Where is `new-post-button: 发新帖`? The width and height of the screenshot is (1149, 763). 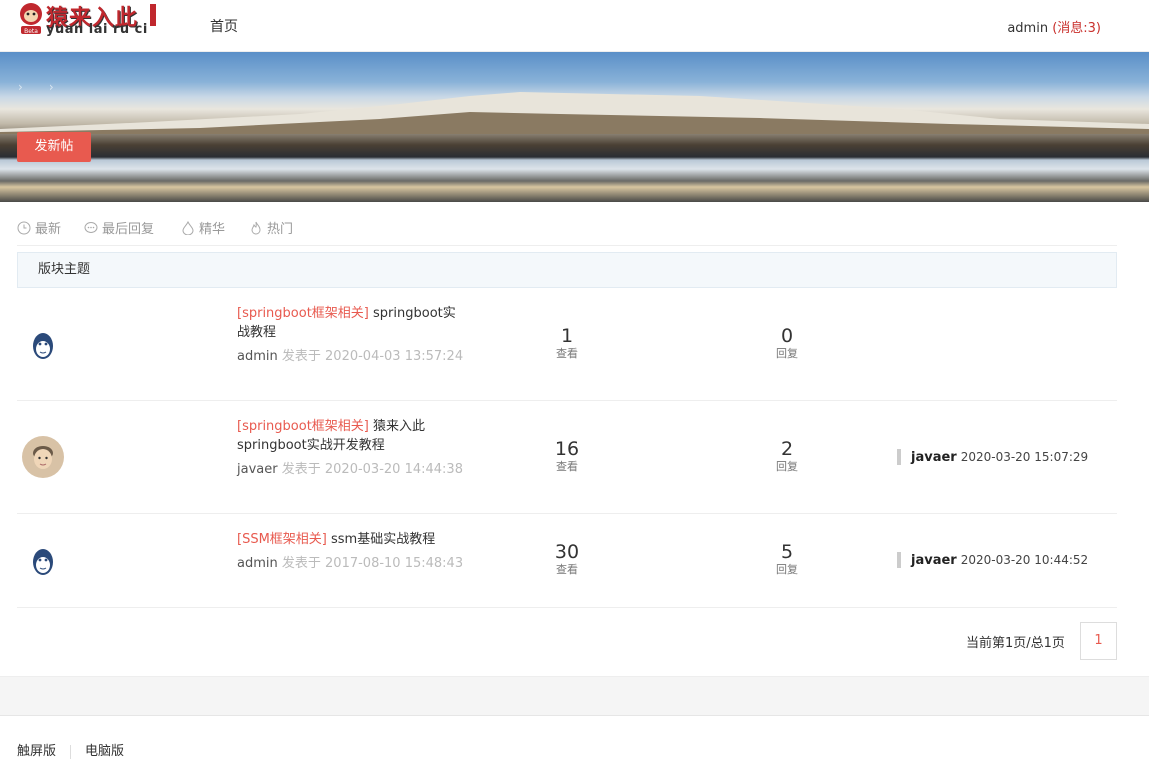
new-post-button: 发新帖 is located at coordinates (54, 147).